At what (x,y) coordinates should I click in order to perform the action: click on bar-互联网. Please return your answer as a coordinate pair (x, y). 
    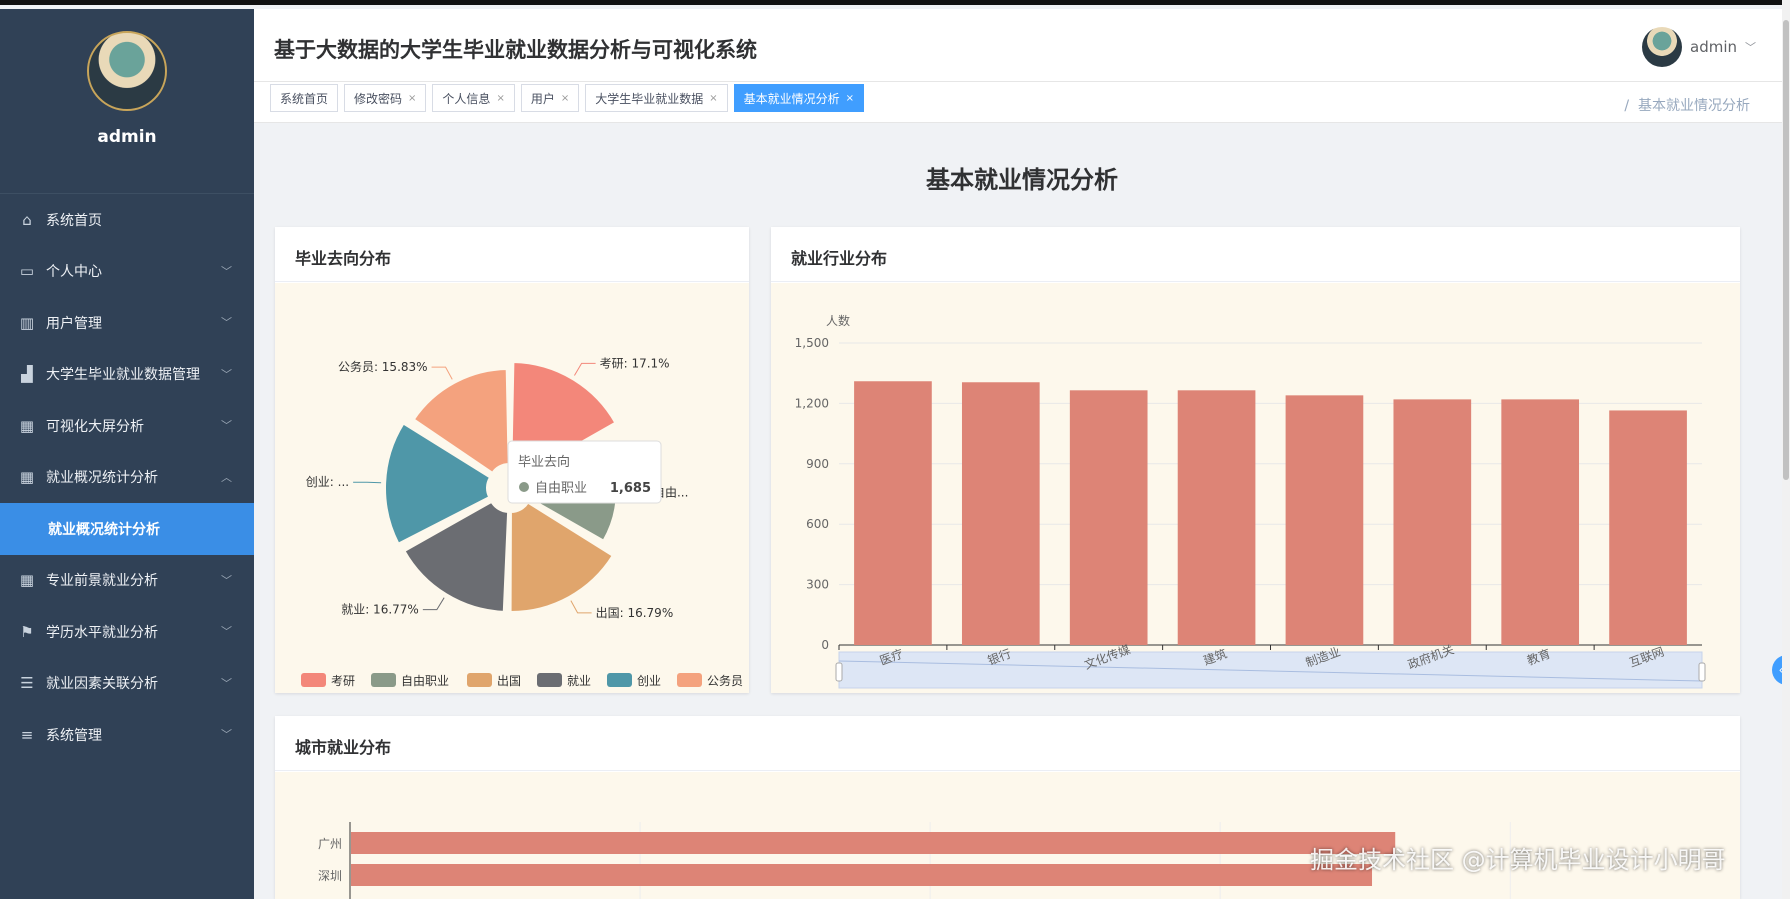
    Looking at the image, I should click on (1648, 527).